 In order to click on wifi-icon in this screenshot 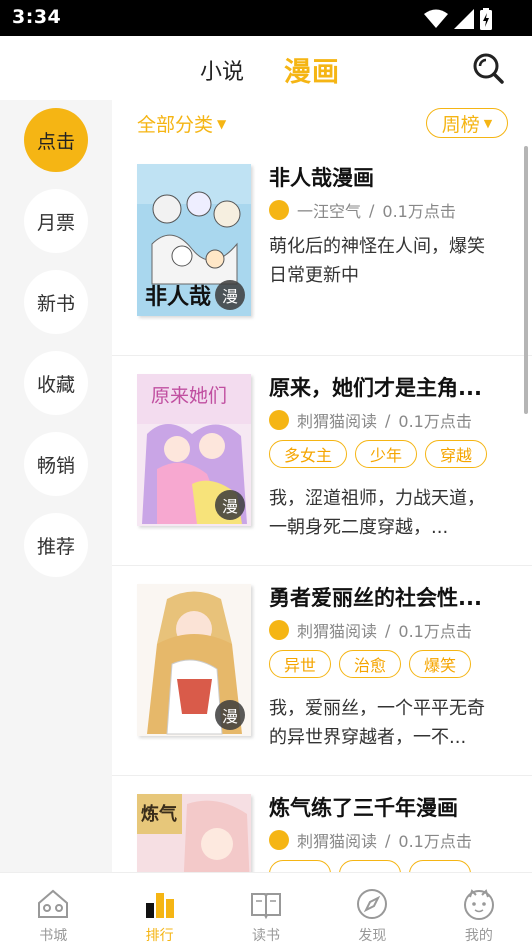, I will do `click(436, 18)`.